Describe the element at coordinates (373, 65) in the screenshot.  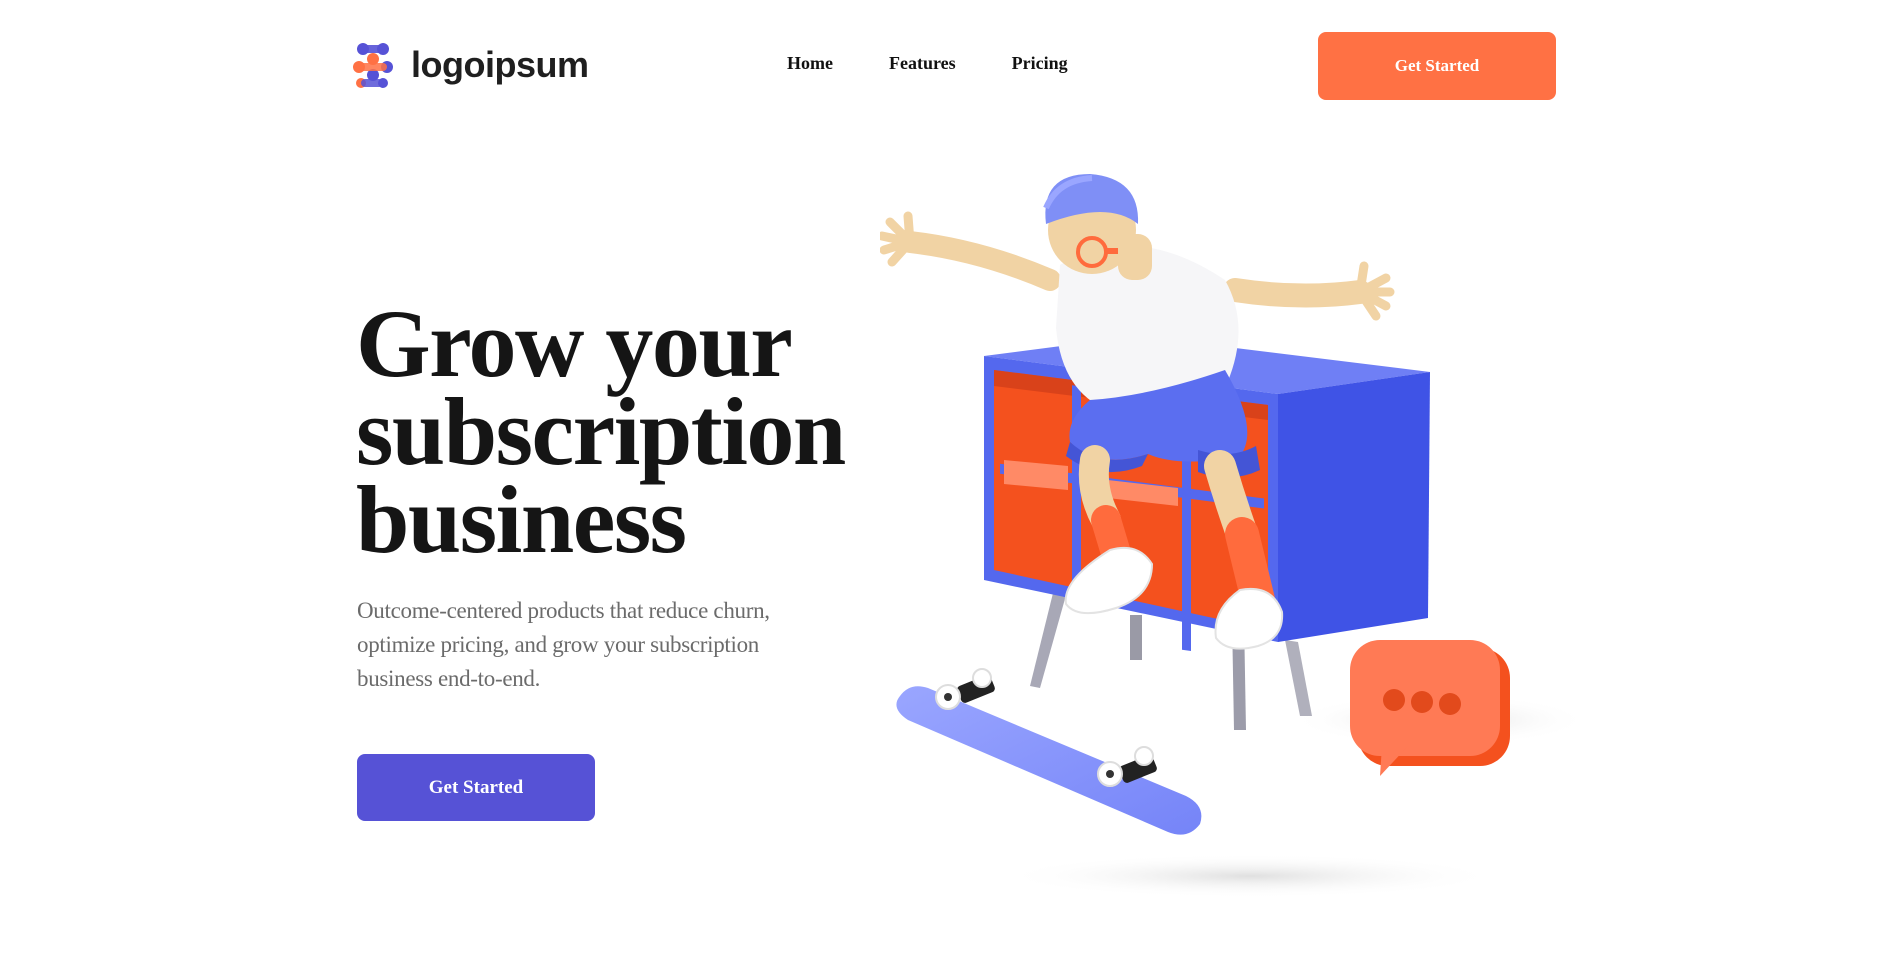
I see `logo-mark-icon` at that location.